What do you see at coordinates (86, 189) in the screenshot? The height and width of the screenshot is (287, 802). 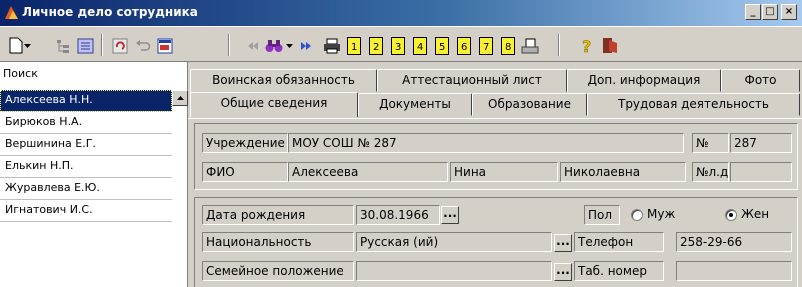 I see `list-item: Журавлева Е.Ю.` at bounding box center [86, 189].